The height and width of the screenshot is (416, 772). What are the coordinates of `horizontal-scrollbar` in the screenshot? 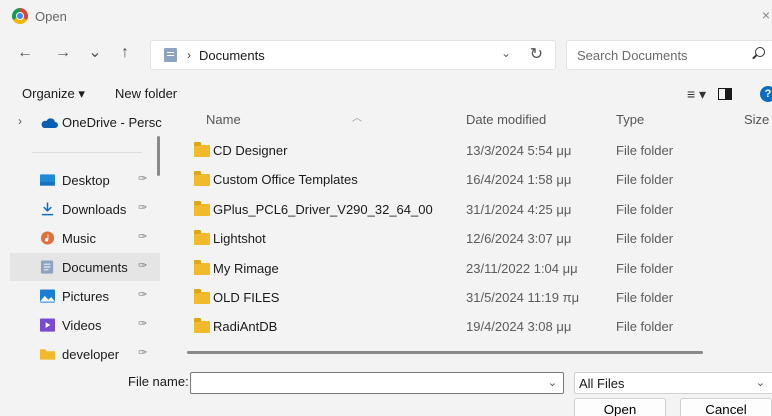 It's located at (445, 352).